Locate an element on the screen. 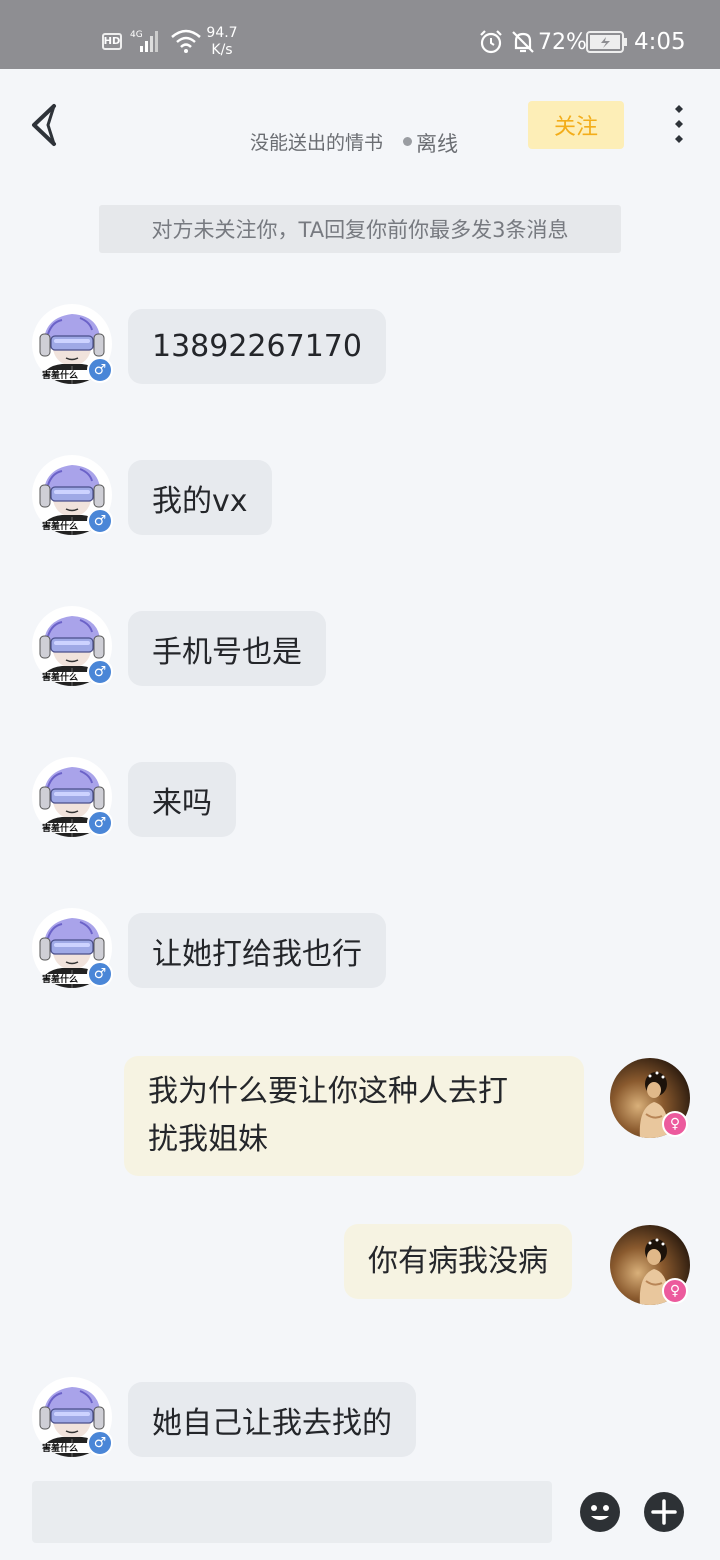  message-bubble-received: 她自己让我去找的 is located at coordinates (272, 1419).